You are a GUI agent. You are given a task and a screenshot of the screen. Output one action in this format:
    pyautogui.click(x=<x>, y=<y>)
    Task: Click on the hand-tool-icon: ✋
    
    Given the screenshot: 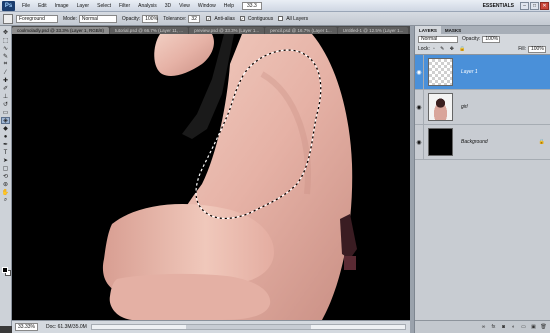 What is the action you would take?
    pyautogui.click(x=5, y=192)
    